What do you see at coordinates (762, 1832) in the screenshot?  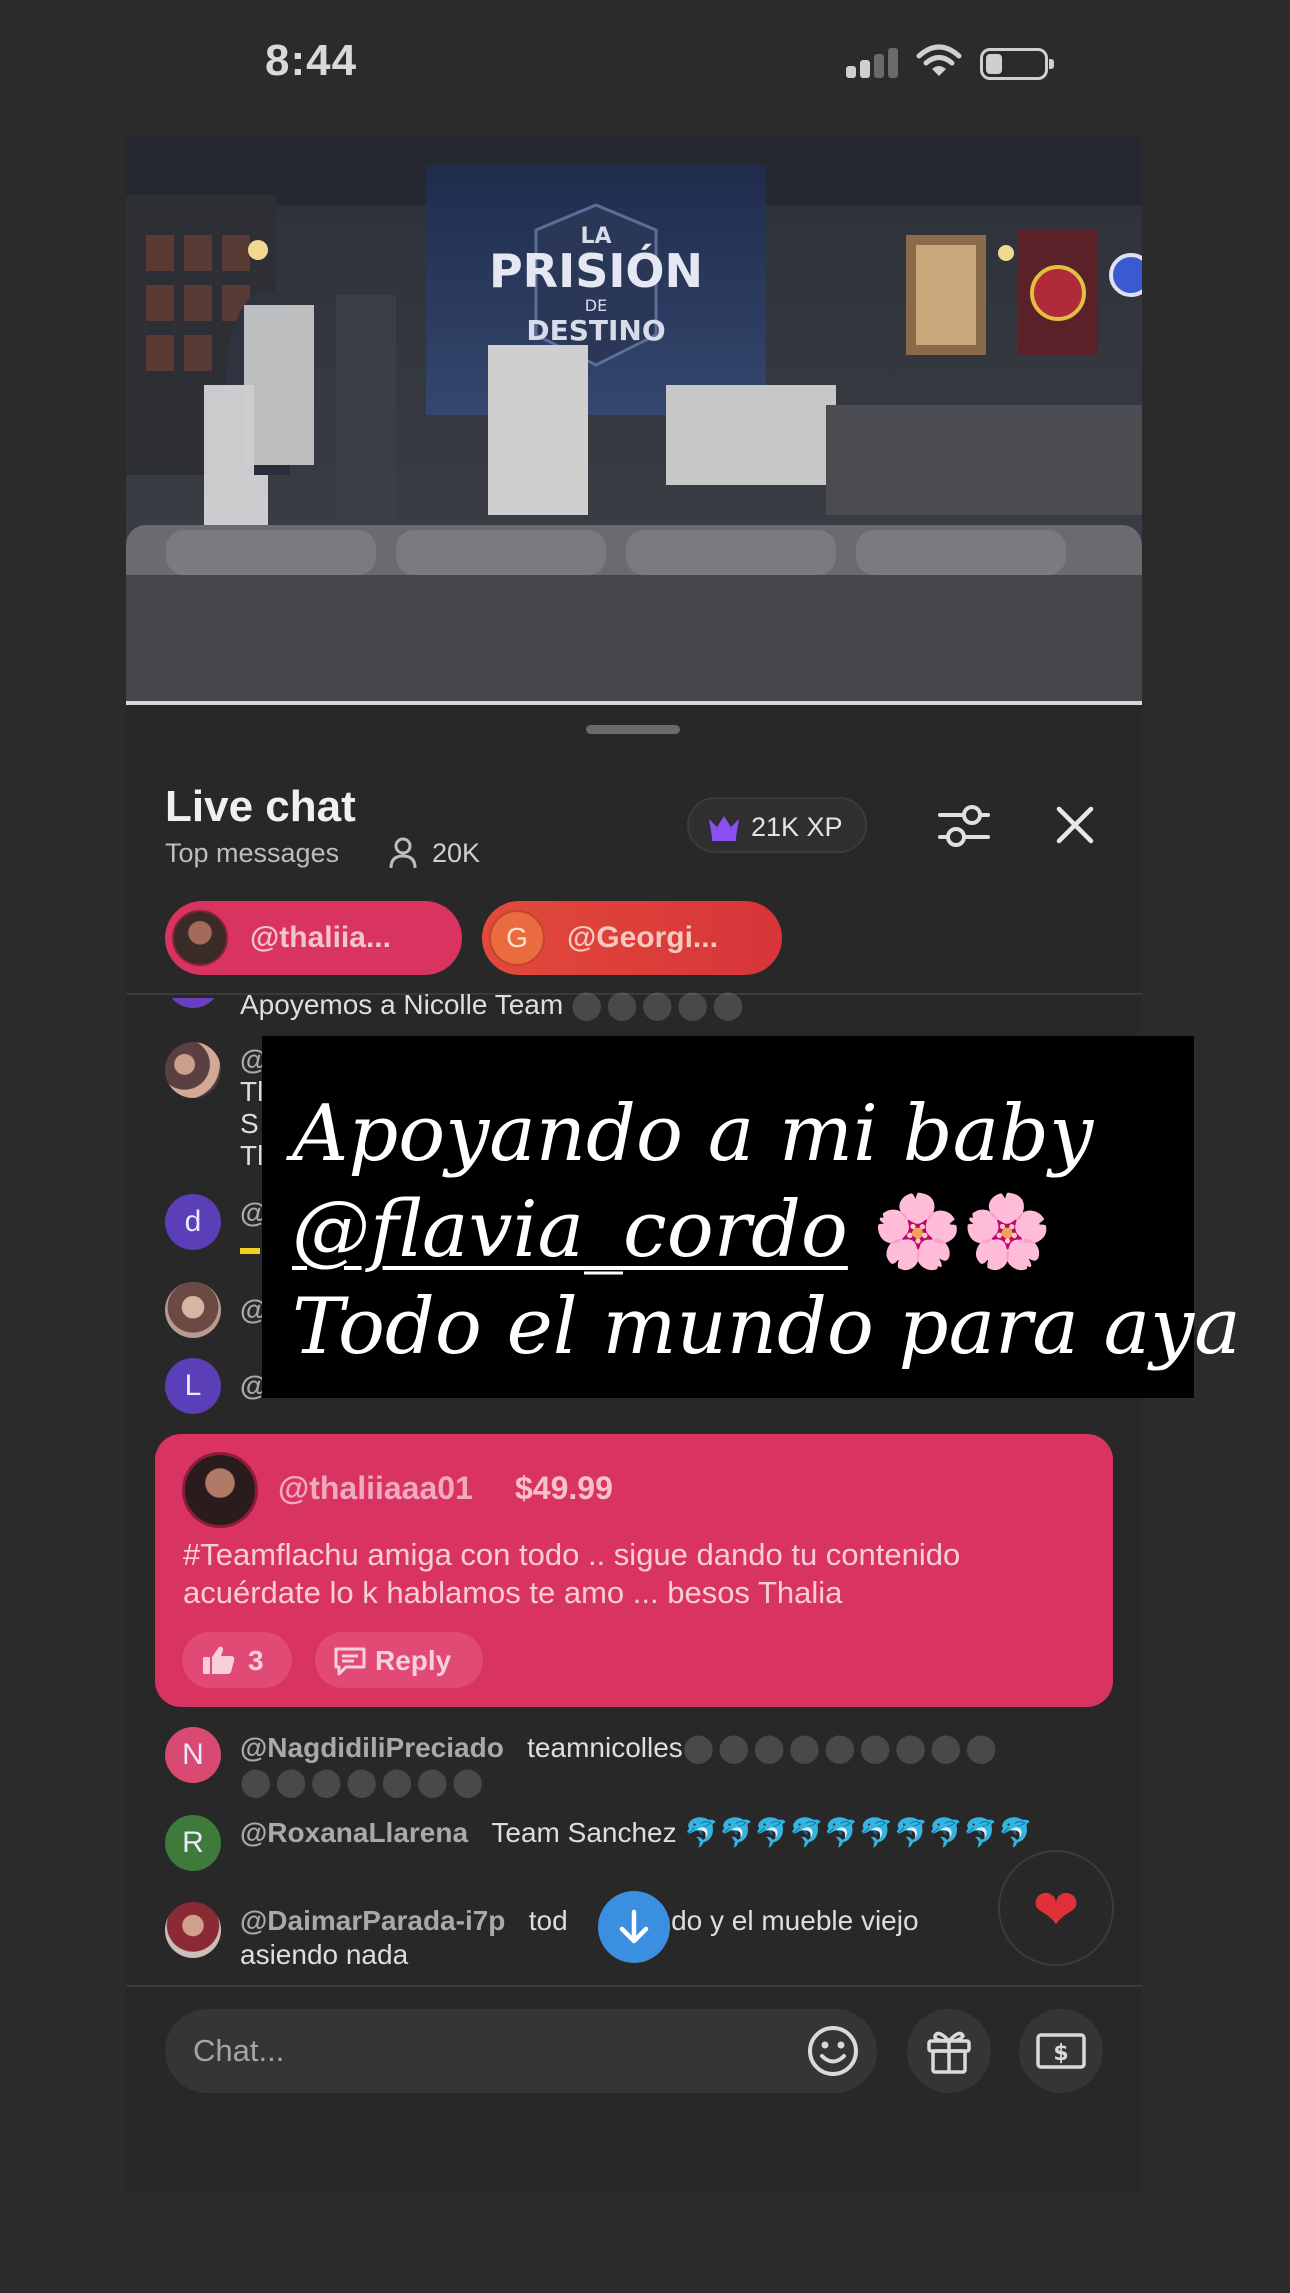 I see `message-text: Team Sanchez 🐬🐬🐬🐬🐬🐬🐬🐬🐬🐬` at bounding box center [762, 1832].